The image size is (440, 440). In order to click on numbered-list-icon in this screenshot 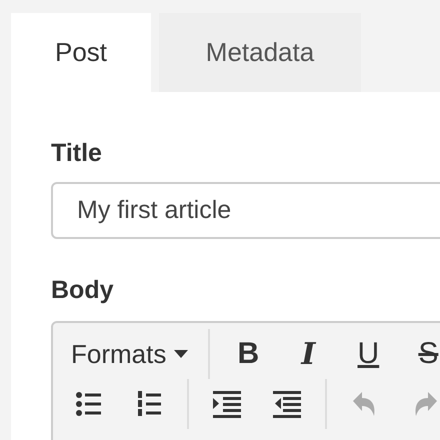, I will do `click(149, 404)`.